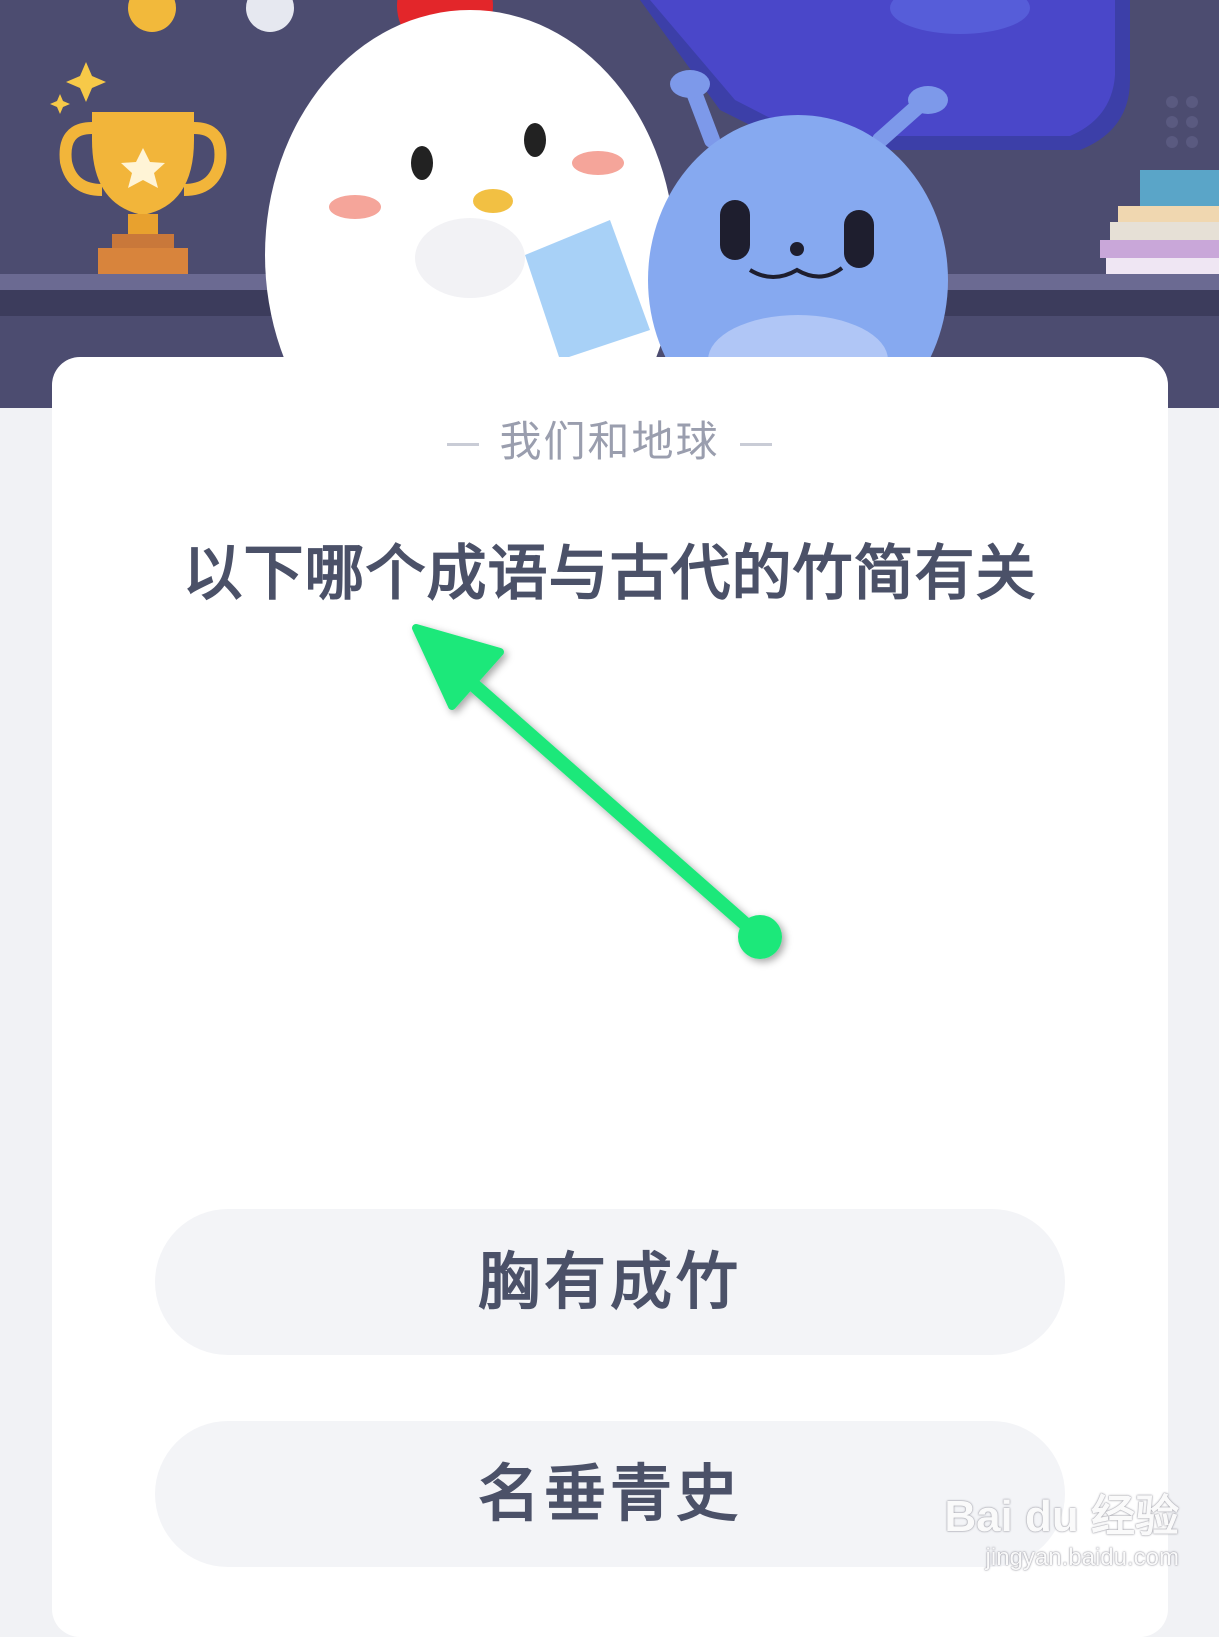  What do you see at coordinates (1082, 1557) in the screenshot?
I see `watermark-url: jingyan.baidu.com` at bounding box center [1082, 1557].